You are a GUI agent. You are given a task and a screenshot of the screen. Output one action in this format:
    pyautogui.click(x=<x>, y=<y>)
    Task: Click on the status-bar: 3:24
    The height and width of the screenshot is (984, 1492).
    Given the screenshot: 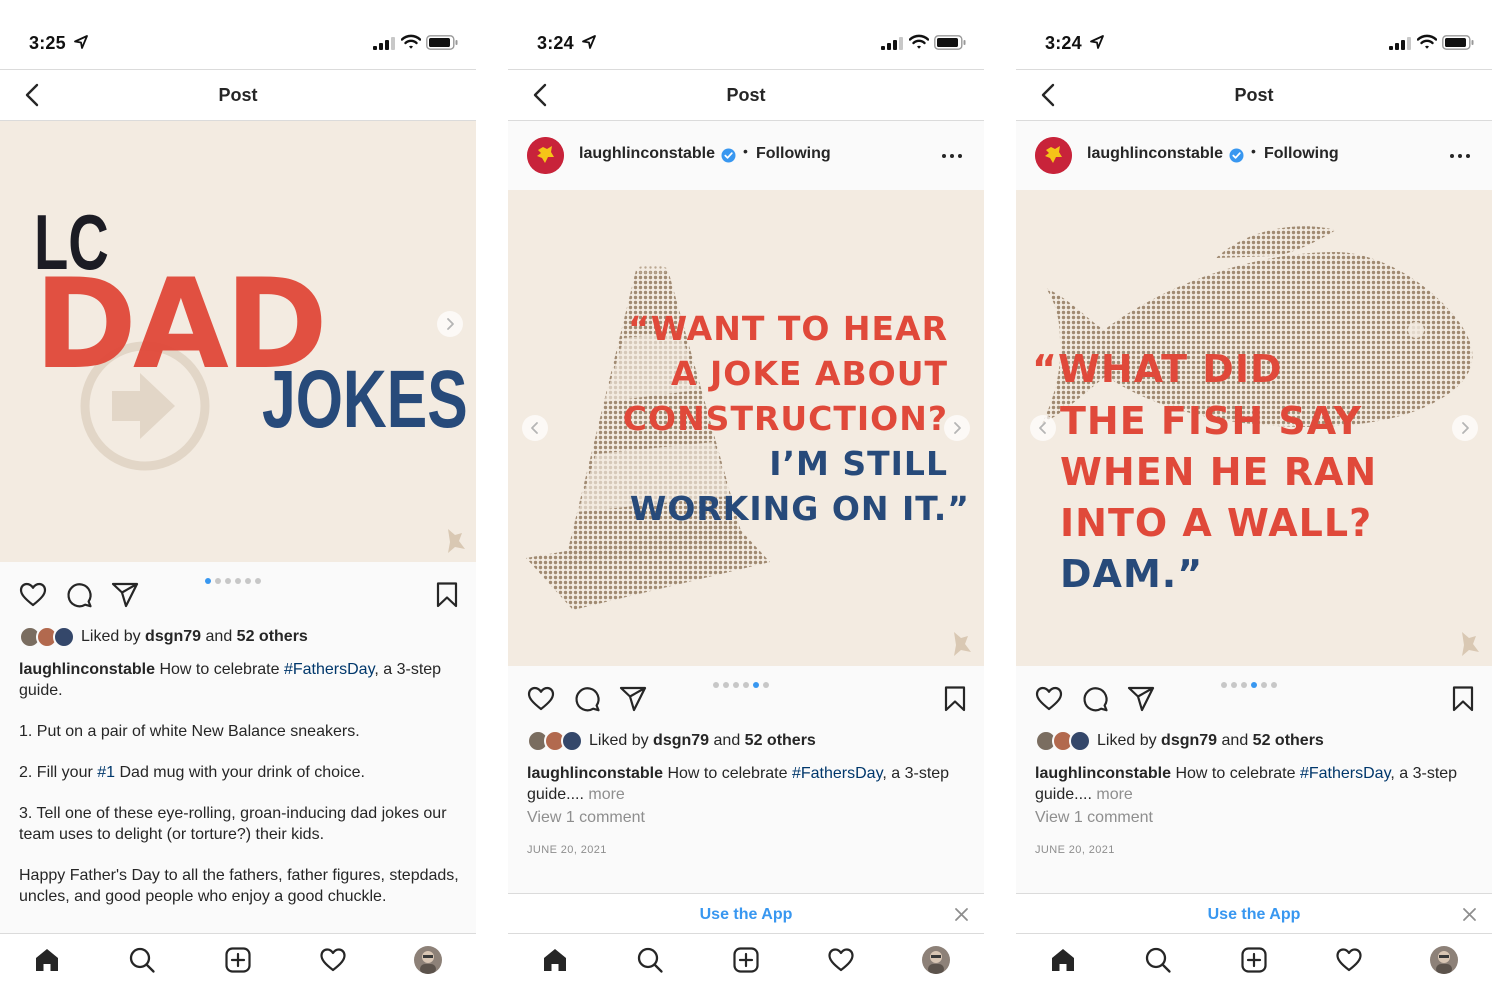 What is the action you would take?
    pyautogui.click(x=1254, y=35)
    